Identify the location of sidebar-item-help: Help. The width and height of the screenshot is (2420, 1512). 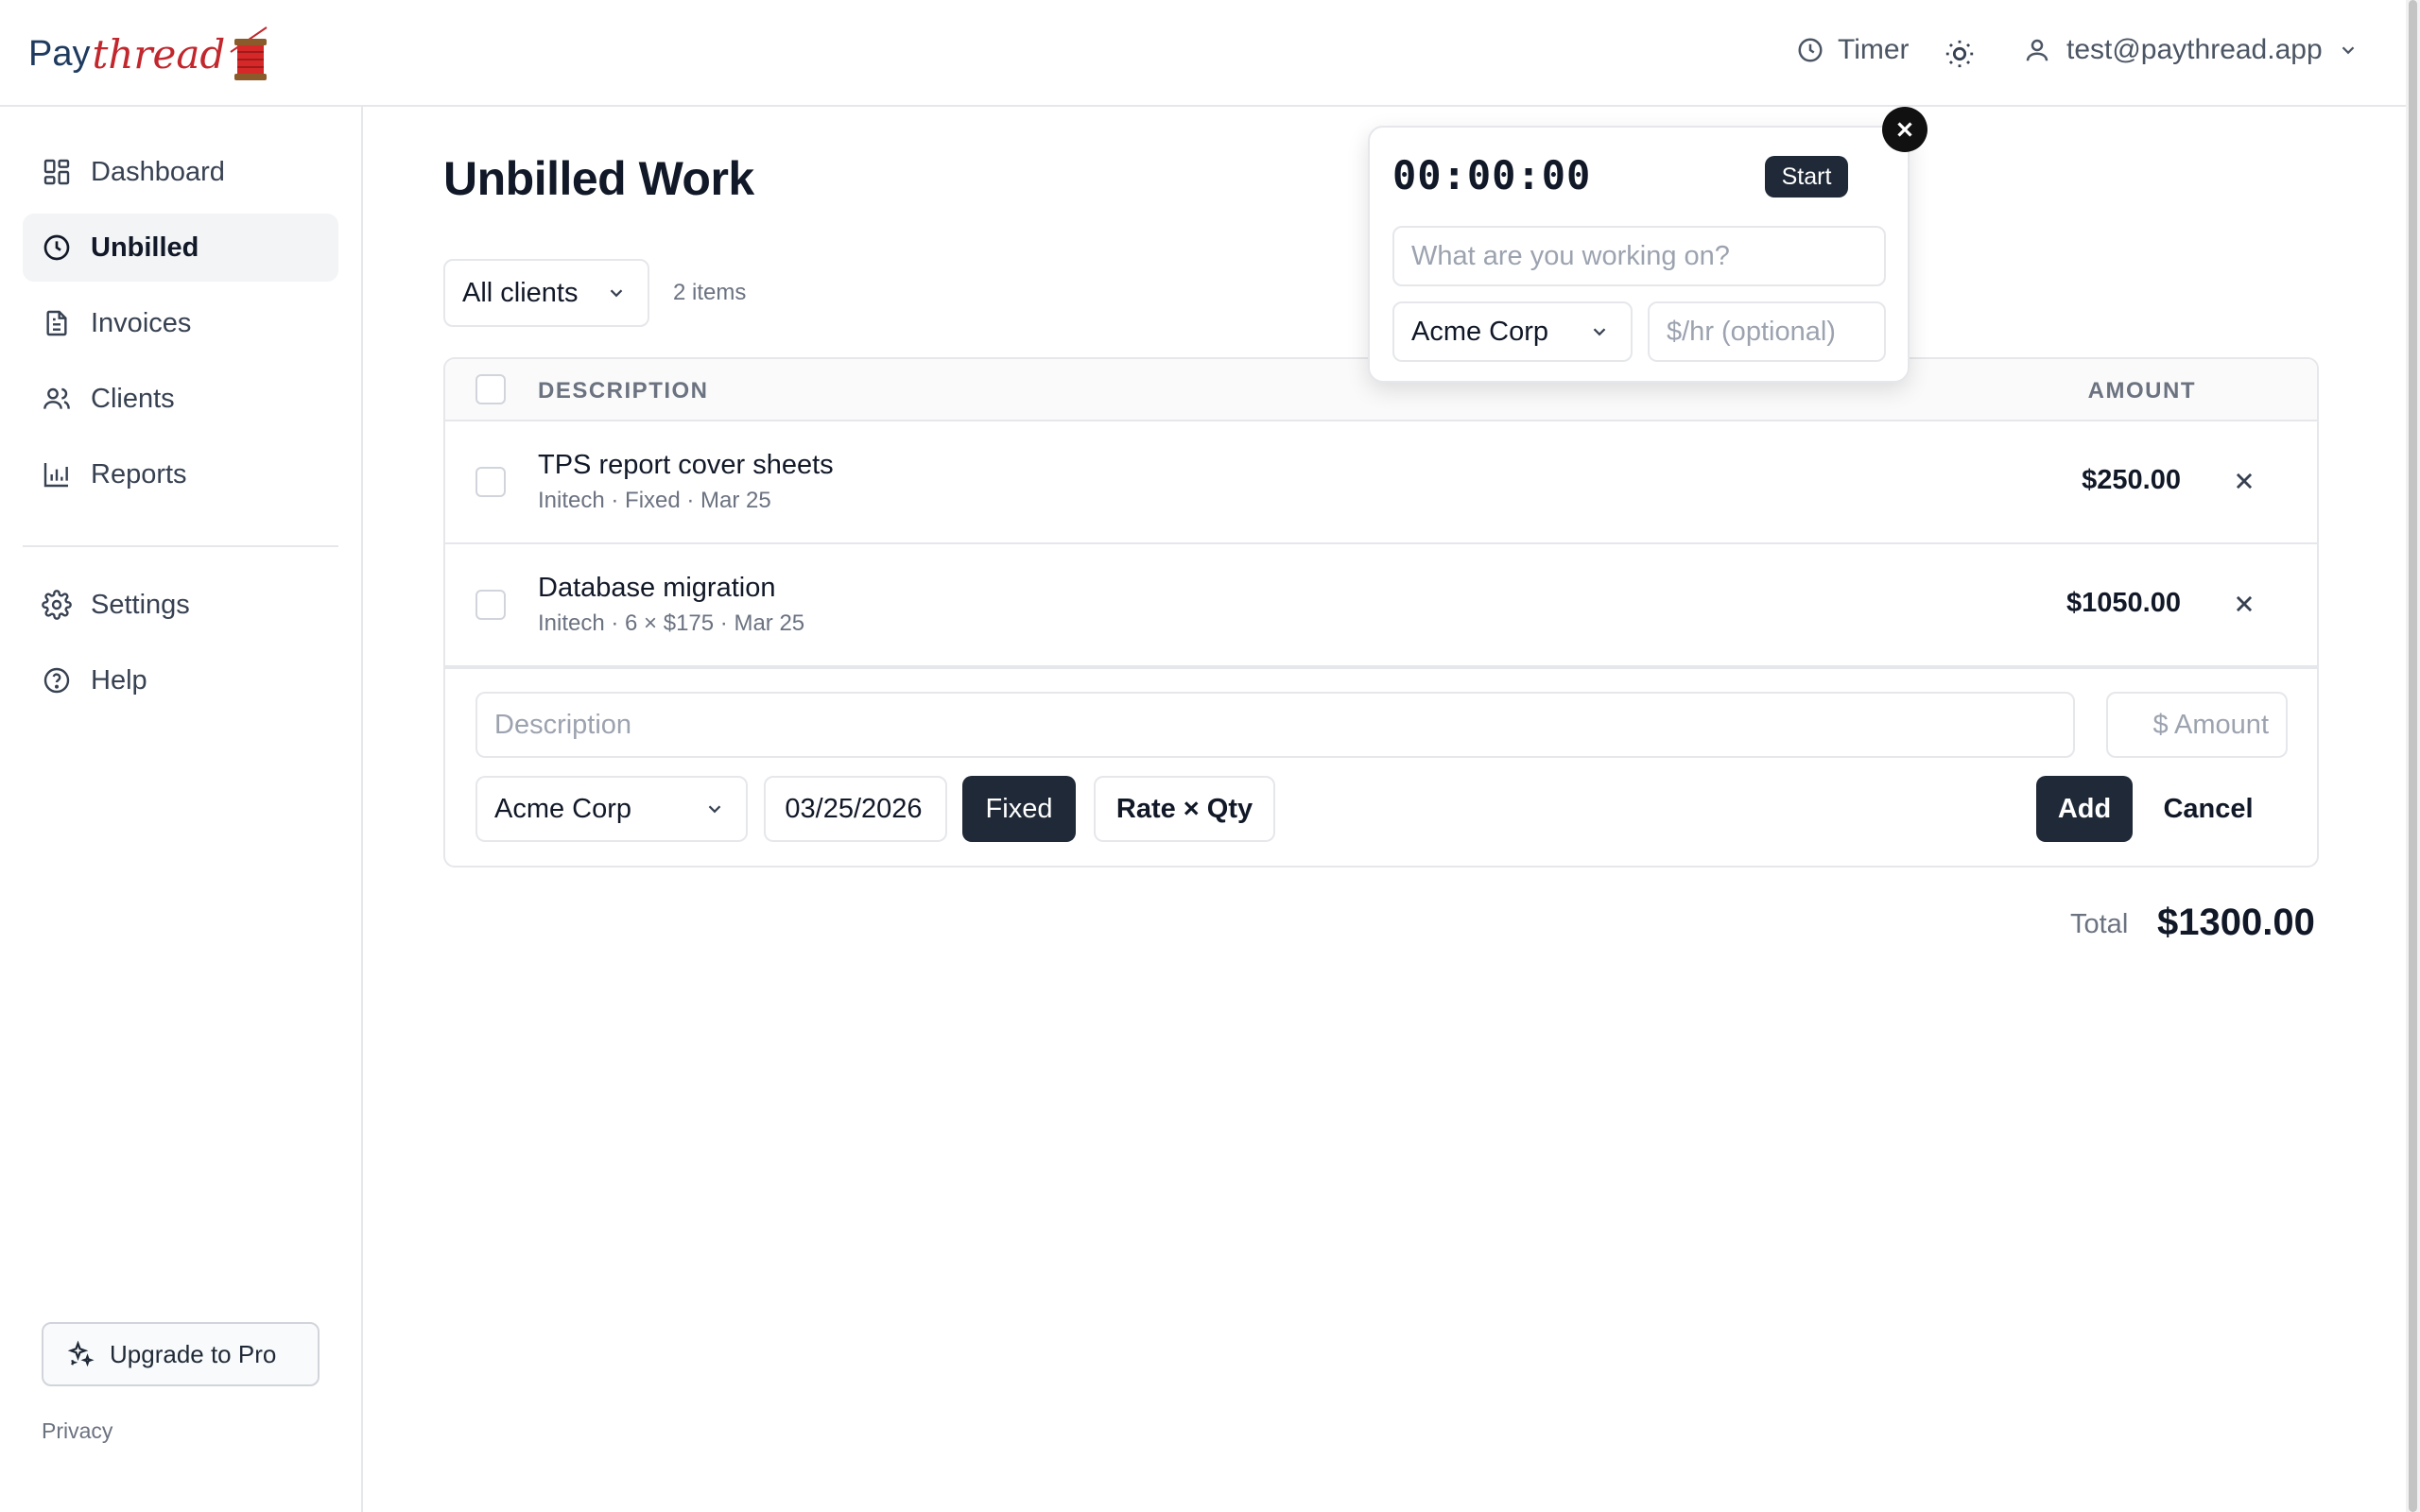
(180, 680).